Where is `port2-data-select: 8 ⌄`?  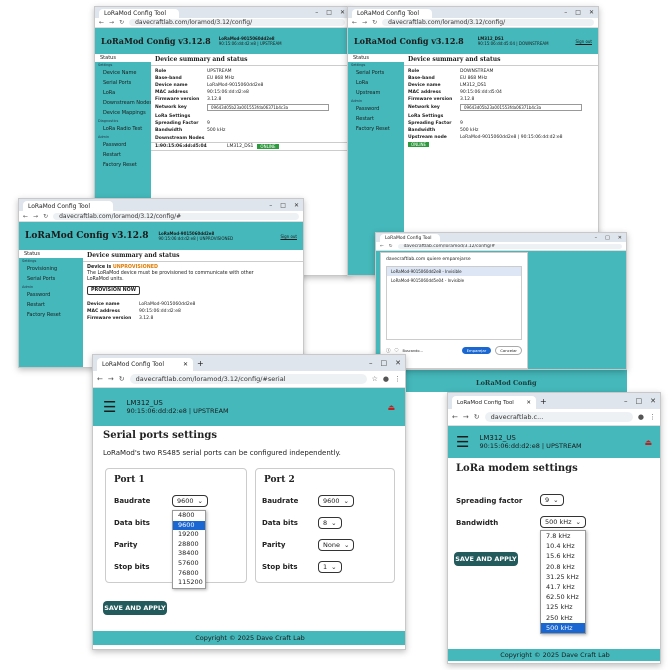 port2-data-select: 8 ⌄ is located at coordinates (330, 523).